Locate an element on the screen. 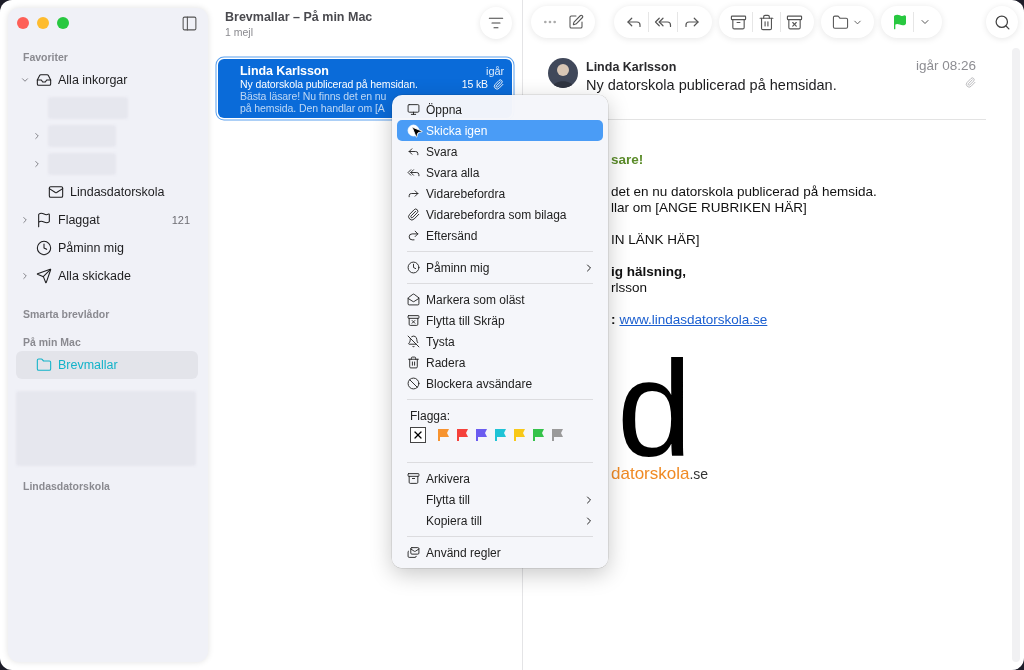  menu-item: Vidarebefordra is located at coordinates (500, 193).